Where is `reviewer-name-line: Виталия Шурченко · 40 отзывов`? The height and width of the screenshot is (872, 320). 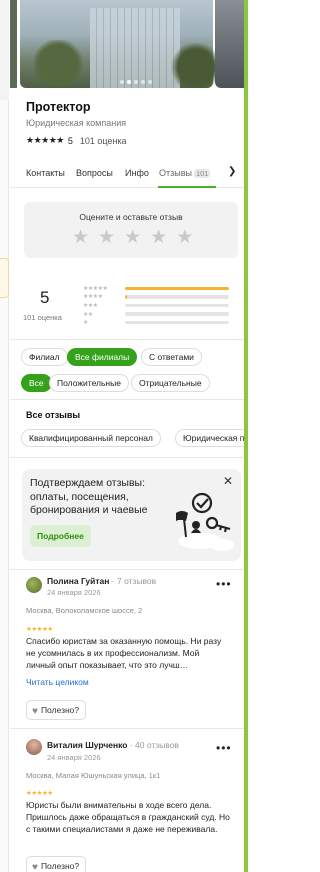
reviewer-name-line: Виталия Шурченко · 40 отзывов is located at coordinates (113, 745).